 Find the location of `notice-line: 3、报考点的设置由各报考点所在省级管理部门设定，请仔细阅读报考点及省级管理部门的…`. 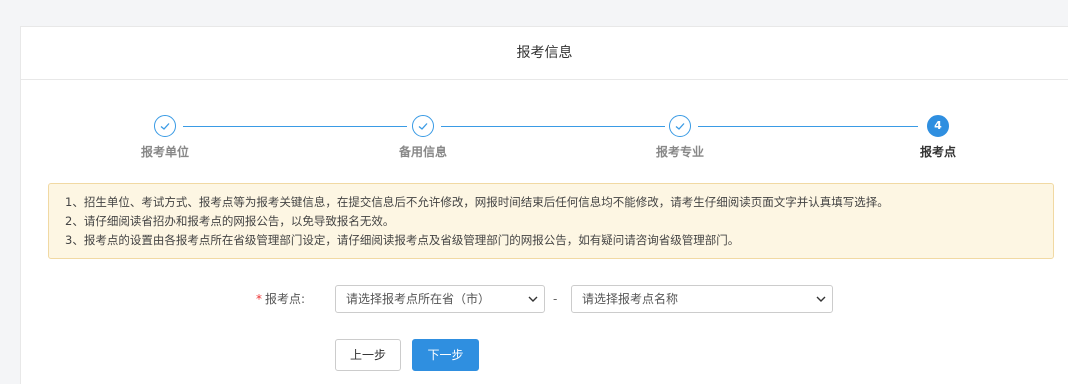

notice-line: 3、报考点的设置由各报考点所在省级管理部门设定，请仔细阅读报考点及省级管理部门的… is located at coordinates (402, 240).